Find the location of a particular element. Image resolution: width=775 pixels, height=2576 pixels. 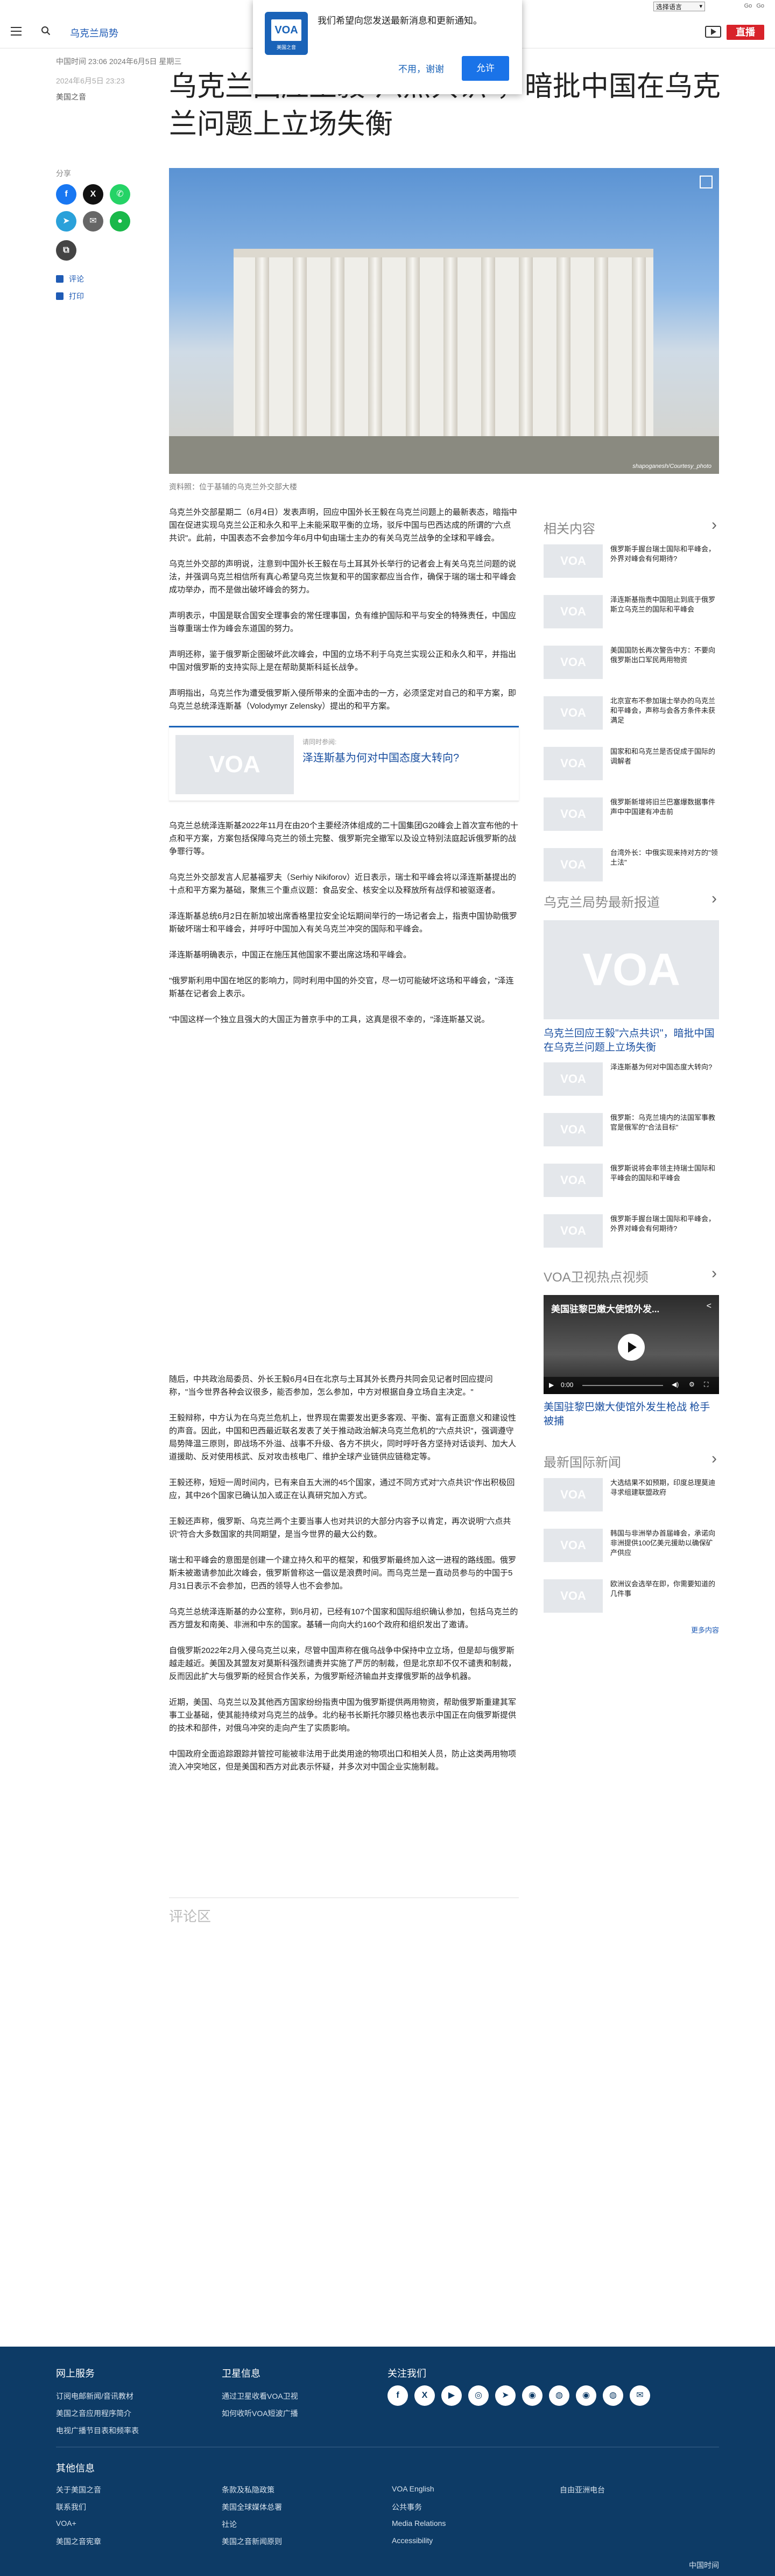

footer-link: 社论 is located at coordinates (229, 2524).